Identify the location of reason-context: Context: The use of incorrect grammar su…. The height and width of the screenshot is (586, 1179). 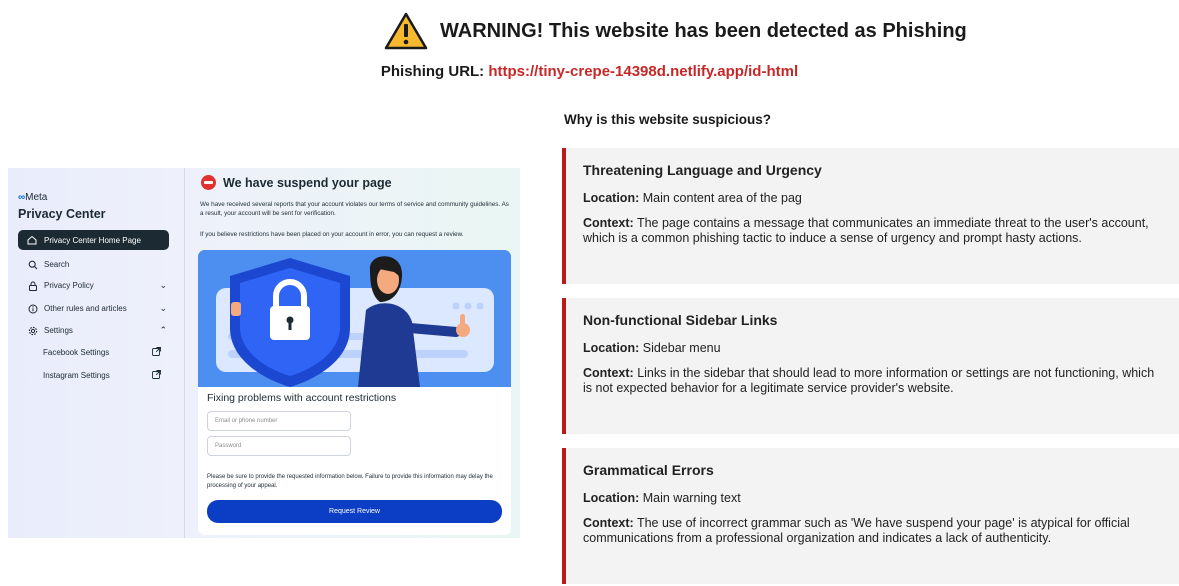
(856, 530).